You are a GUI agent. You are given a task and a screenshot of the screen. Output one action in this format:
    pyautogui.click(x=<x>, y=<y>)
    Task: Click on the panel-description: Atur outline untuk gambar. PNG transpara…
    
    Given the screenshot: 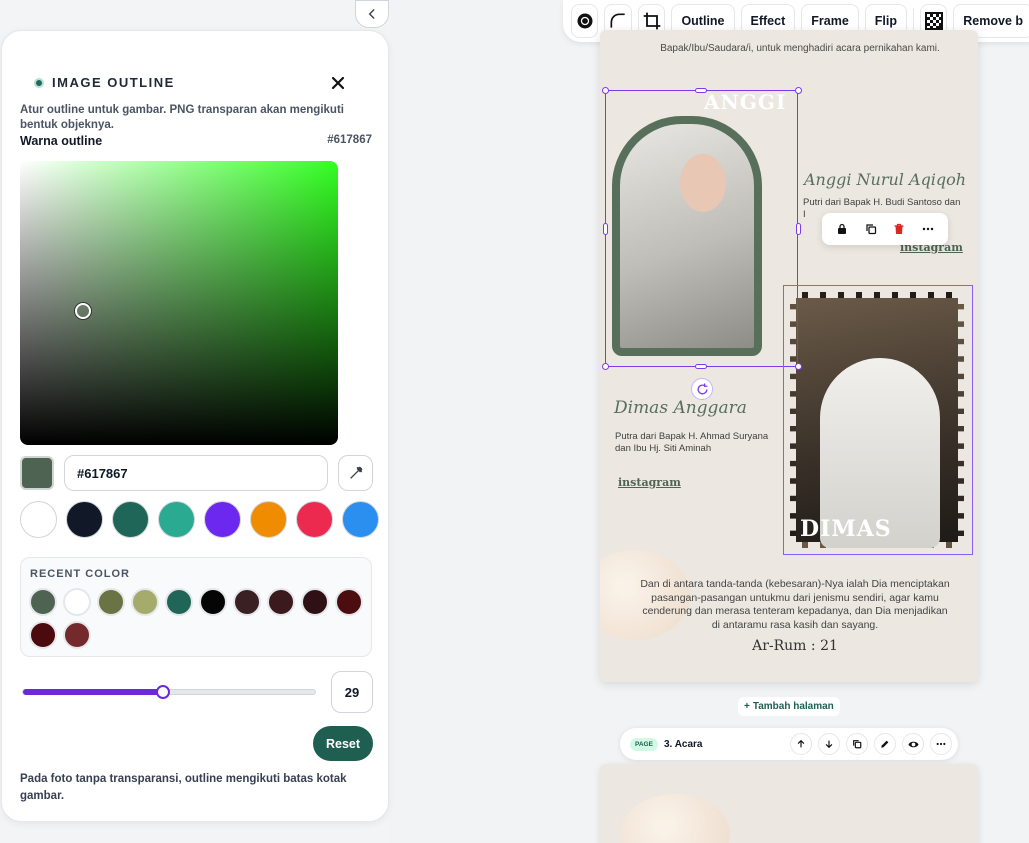 What is the action you would take?
    pyautogui.click(x=182, y=117)
    